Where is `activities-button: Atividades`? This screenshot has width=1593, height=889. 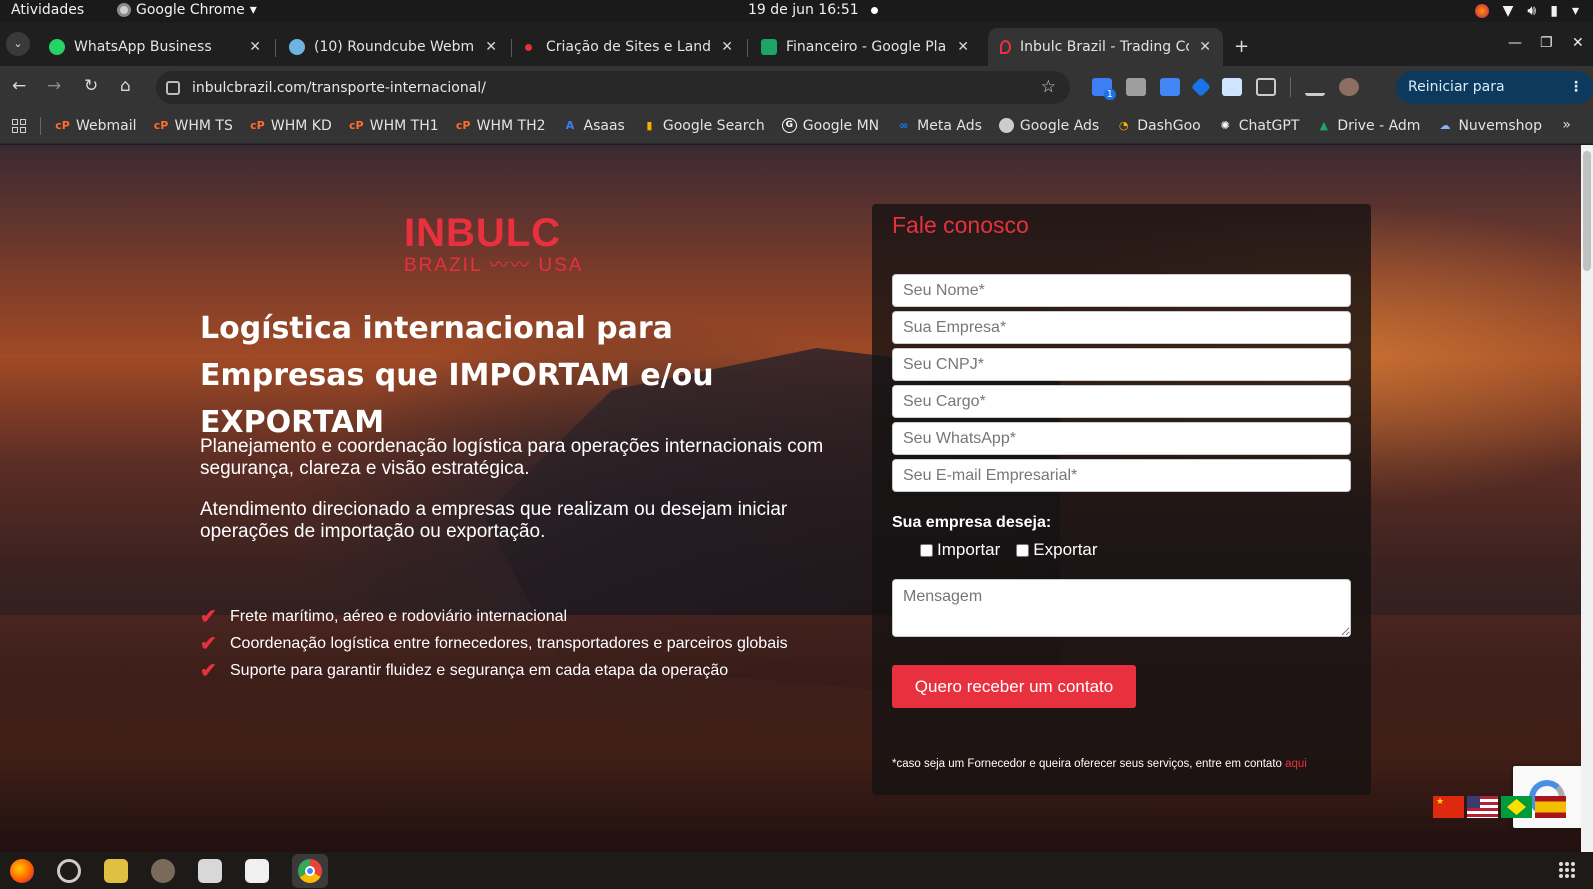 activities-button: Atividades is located at coordinates (47, 10).